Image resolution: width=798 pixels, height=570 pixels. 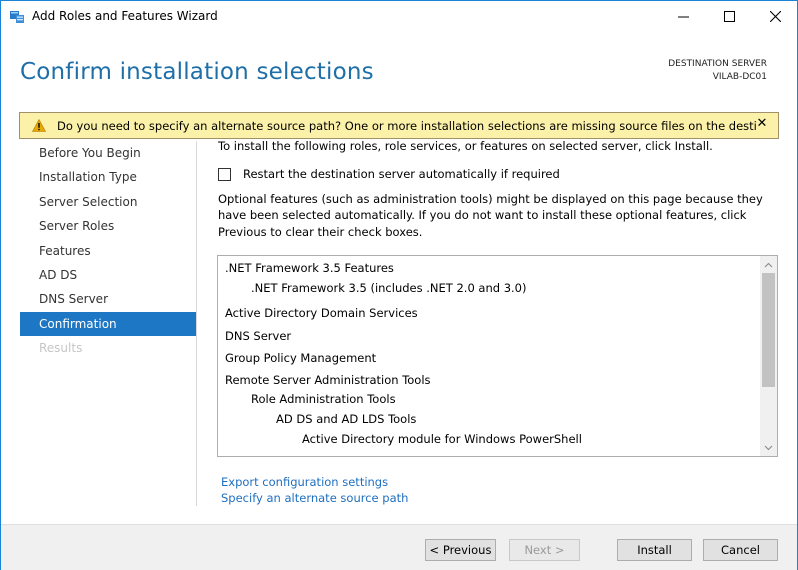 What do you see at coordinates (61, 348) in the screenshot?
I see `nav-item-results: Results` at bounding box center [61, 348].